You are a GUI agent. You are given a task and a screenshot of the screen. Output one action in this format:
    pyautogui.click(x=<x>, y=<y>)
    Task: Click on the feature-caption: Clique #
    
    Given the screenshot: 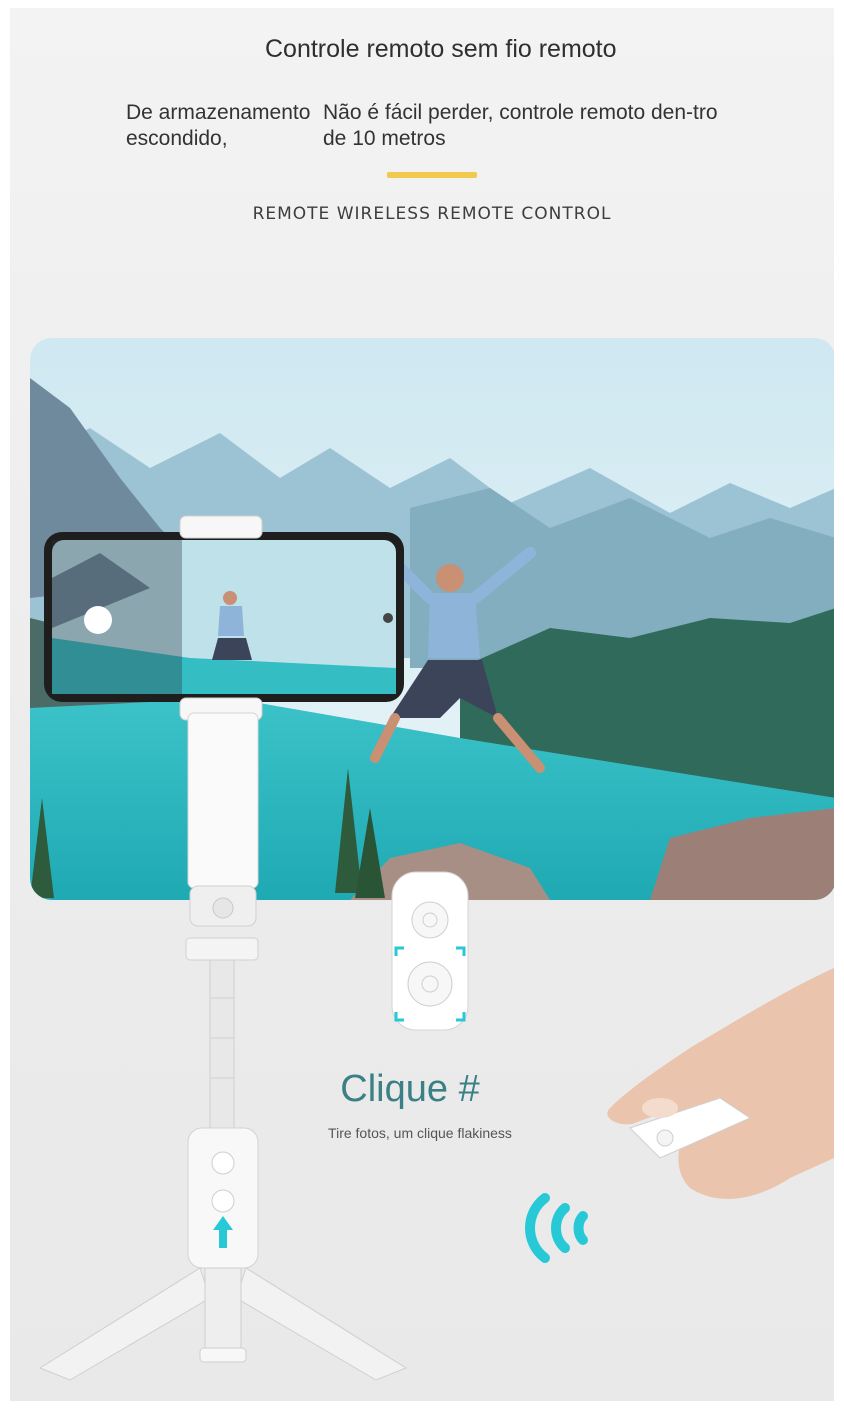 What is the action you would take?
    pyautogui.click(x=410, y=1089)
    